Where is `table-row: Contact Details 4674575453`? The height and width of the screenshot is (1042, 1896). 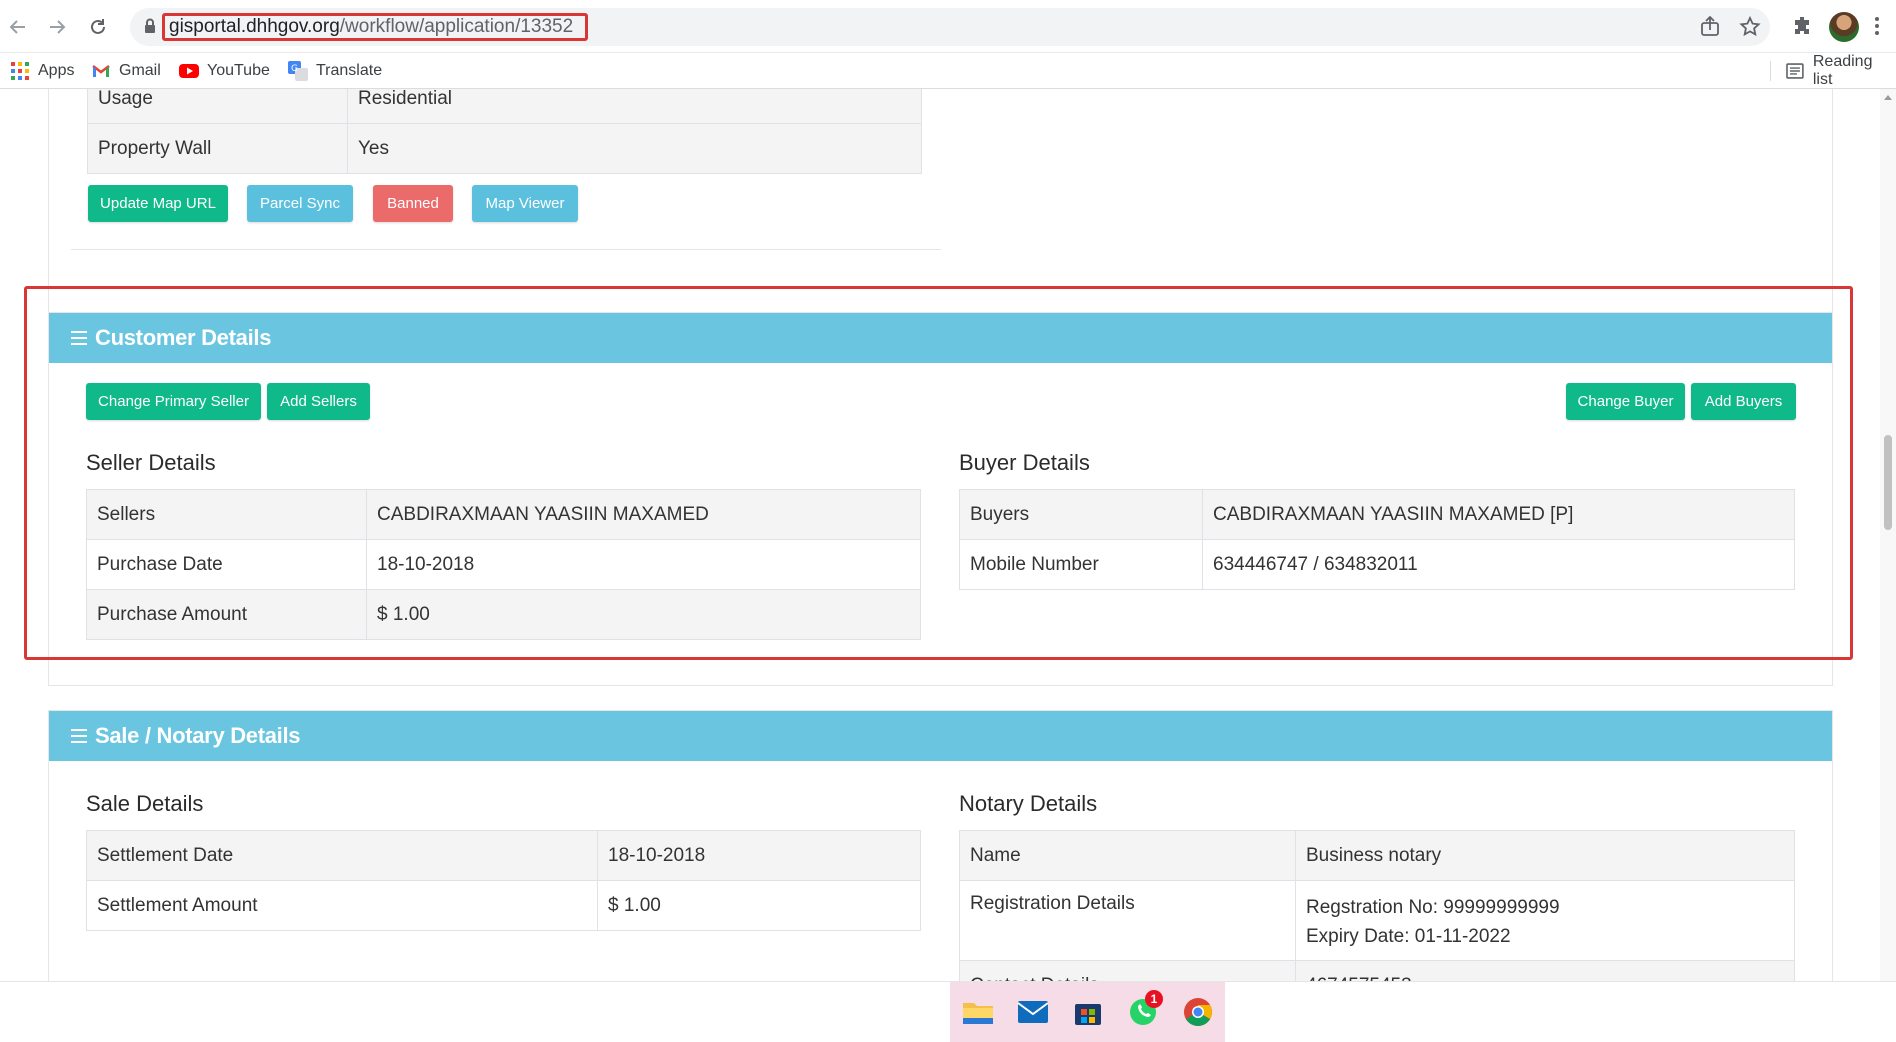
table-row: Contact Details 4674575453 is located at coordinates (1377, 970).